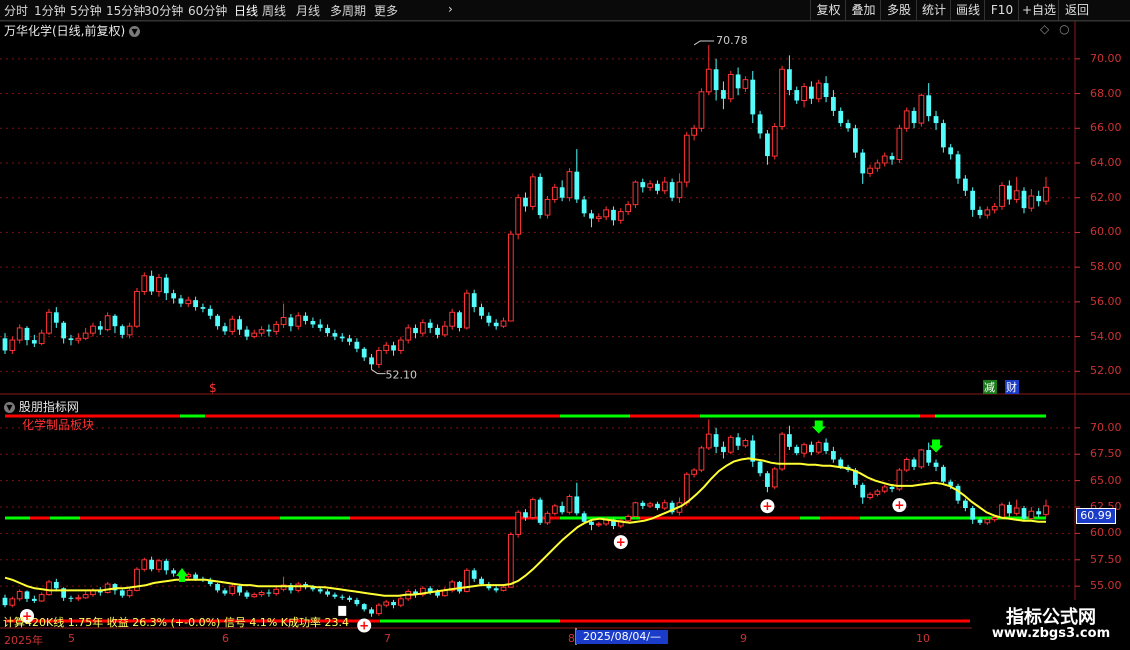  I want to click on high-pointer, so click(704, 43).